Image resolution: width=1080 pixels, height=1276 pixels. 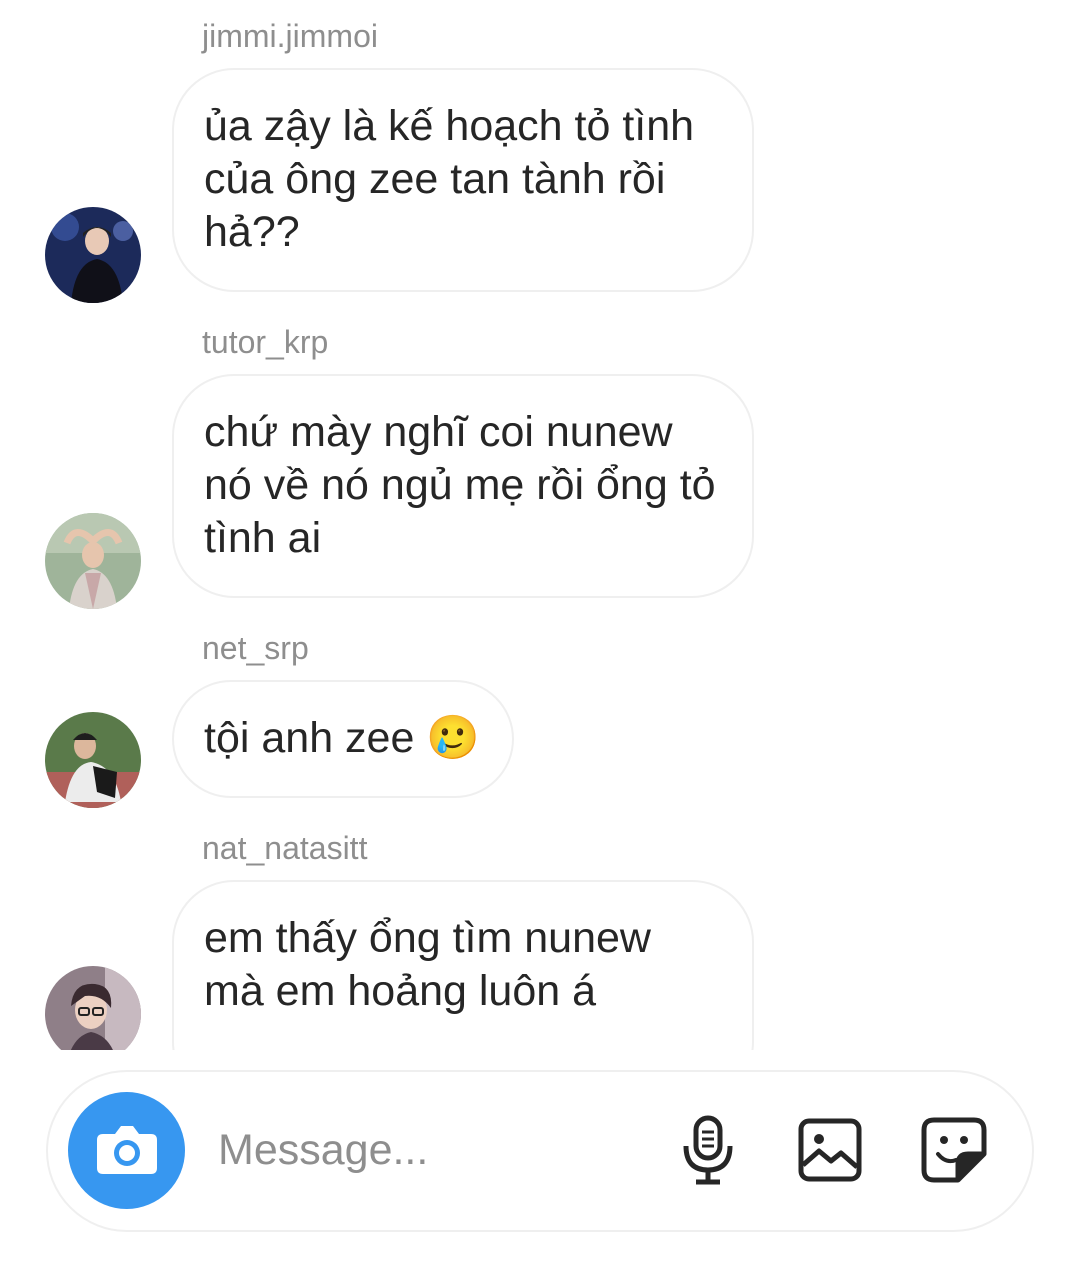 I want to click on gallery-button, so click(x=830, y=1152).